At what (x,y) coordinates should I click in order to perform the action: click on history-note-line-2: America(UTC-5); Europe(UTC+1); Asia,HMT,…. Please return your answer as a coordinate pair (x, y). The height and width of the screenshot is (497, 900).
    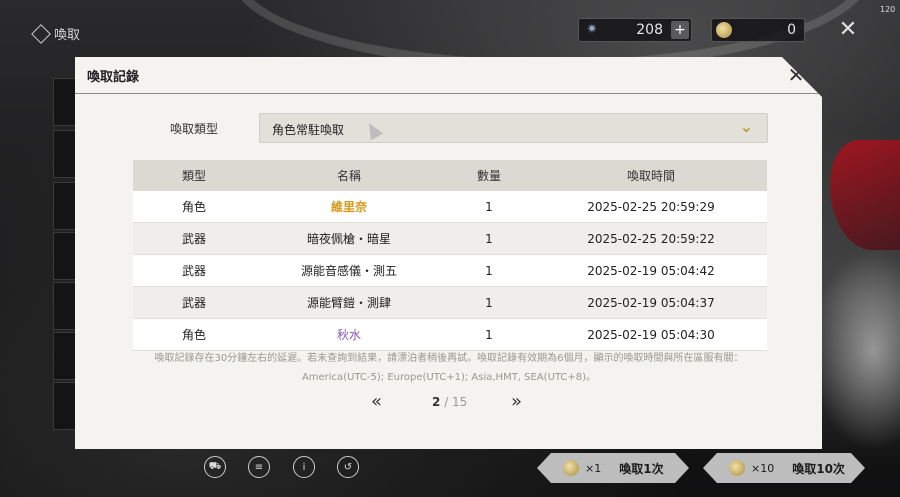
    Looking at the image, I should click on (449, 377).